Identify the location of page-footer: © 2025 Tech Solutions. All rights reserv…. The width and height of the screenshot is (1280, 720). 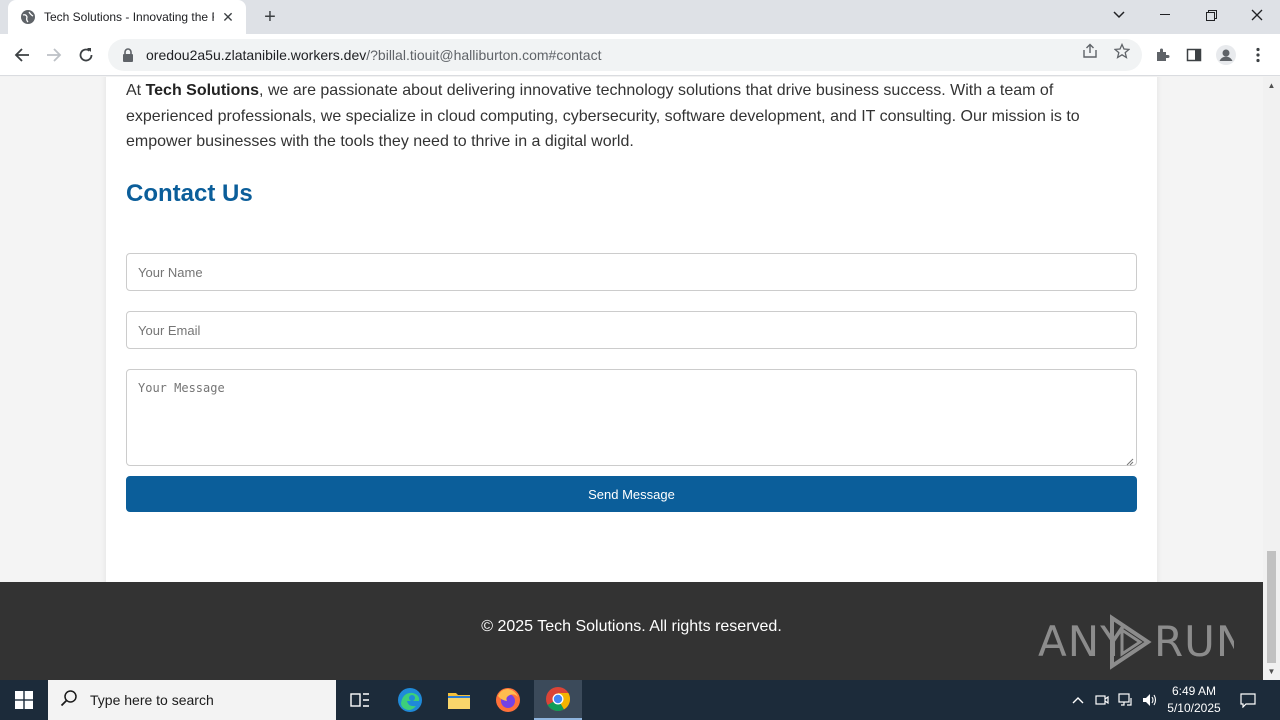
(631, 631).